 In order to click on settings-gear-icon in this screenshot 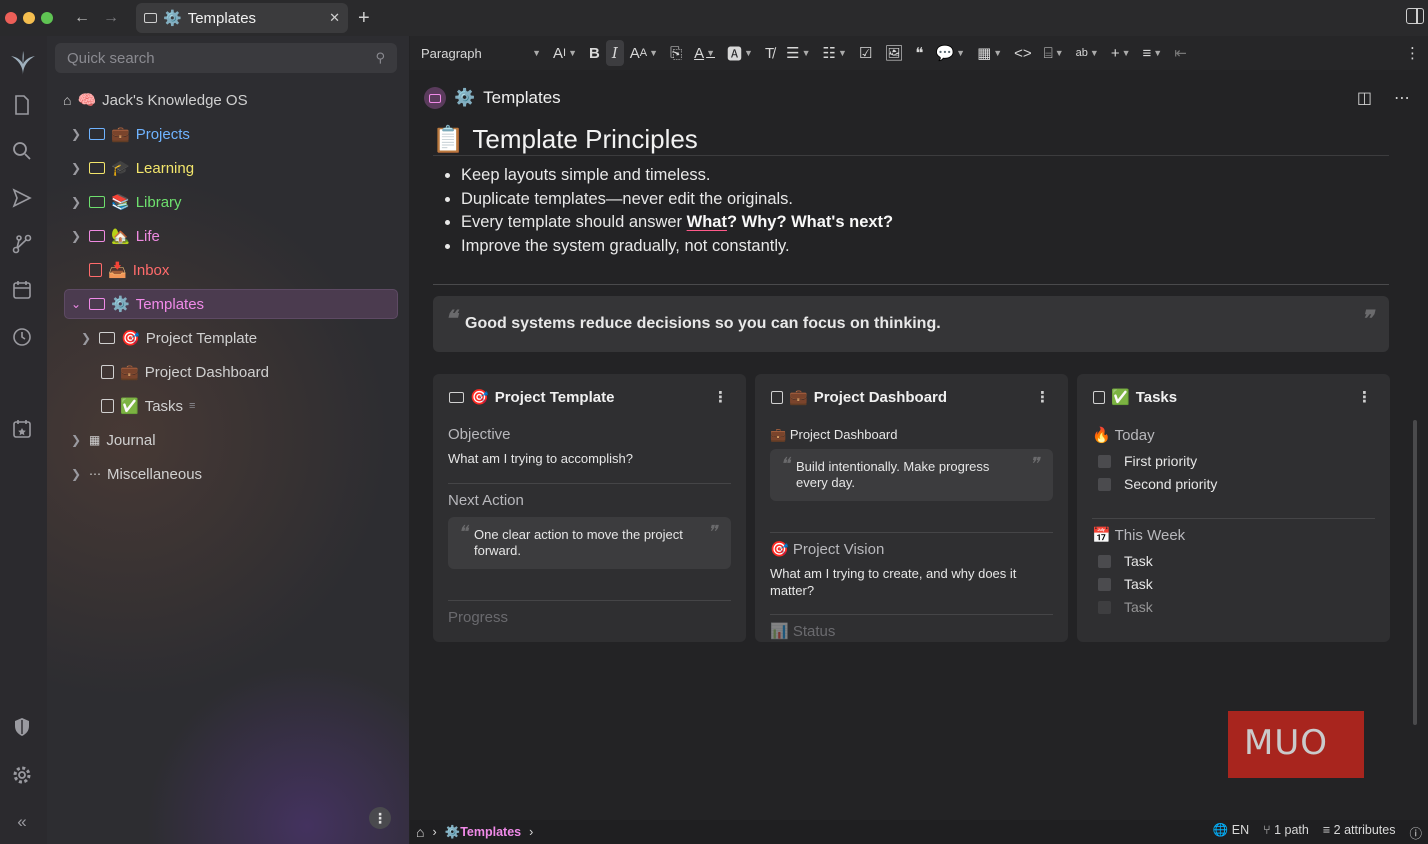, I will do `click(22, 775)`.